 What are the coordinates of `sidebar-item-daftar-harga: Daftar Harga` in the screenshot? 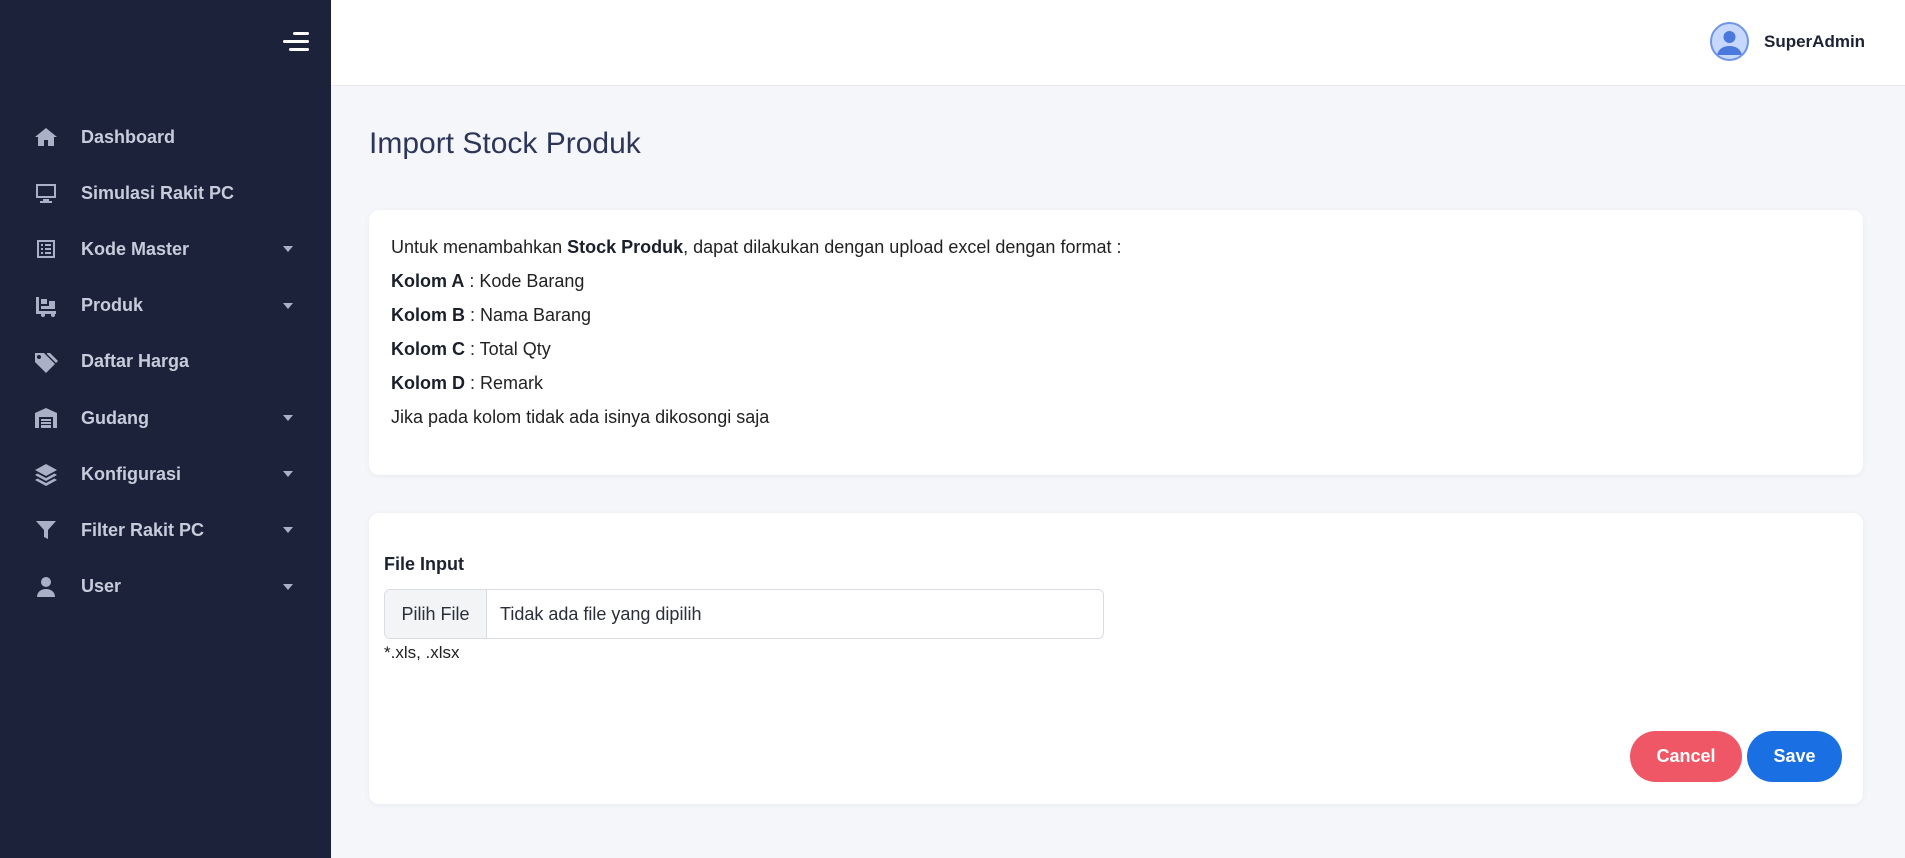 It's located at (165, 362).